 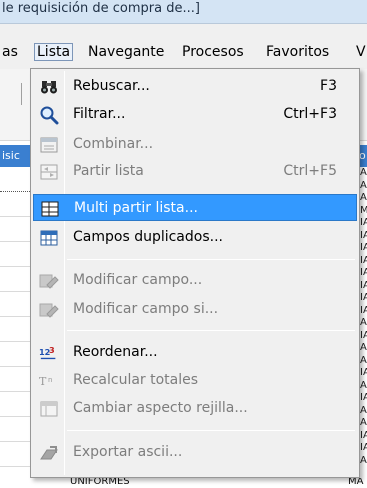 I want to click on grid-cell: M/, so click(x=363, y=211).